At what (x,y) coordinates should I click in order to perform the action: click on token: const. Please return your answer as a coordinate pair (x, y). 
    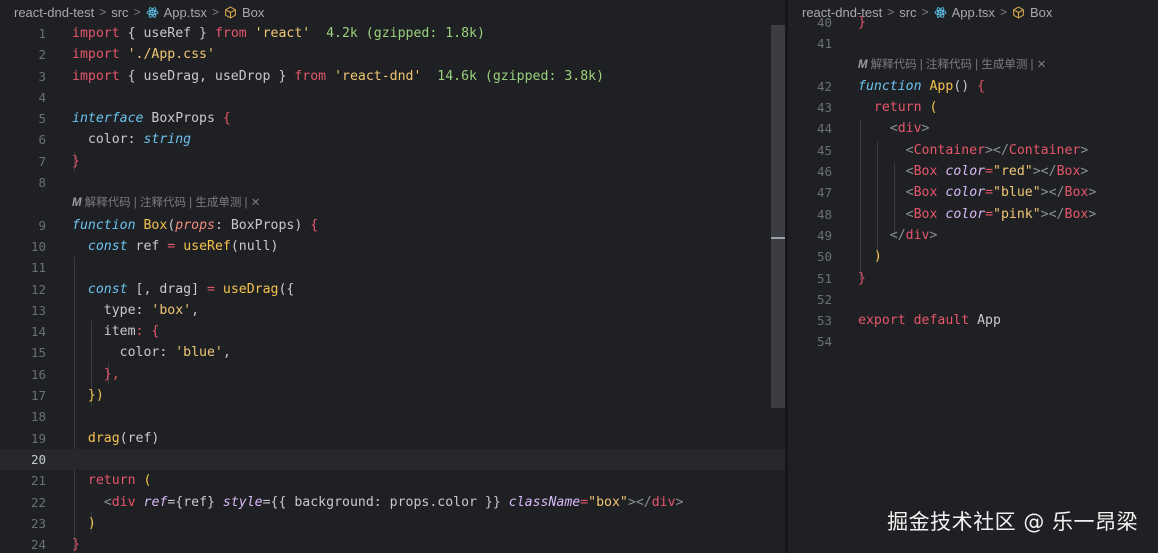
    Looking at the image, I should click on (107, 246).